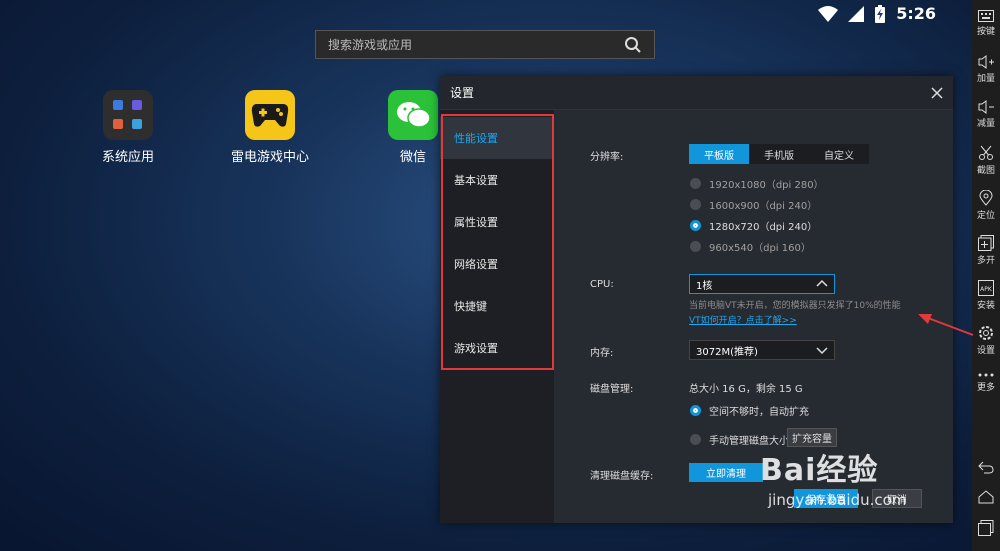 This screenshot has width=1000, height=551. What do you see at coordinates (270, 115) in the screenshot?
I see `gamepad-icon` at bounding box center [270, 115].